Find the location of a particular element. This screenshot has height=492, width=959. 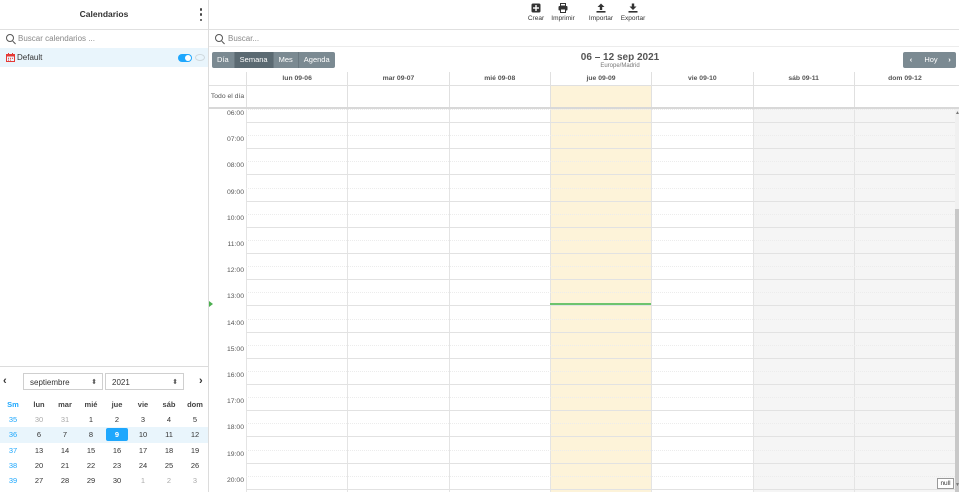

mini-day: 26 is located at coordinates (195, 465).